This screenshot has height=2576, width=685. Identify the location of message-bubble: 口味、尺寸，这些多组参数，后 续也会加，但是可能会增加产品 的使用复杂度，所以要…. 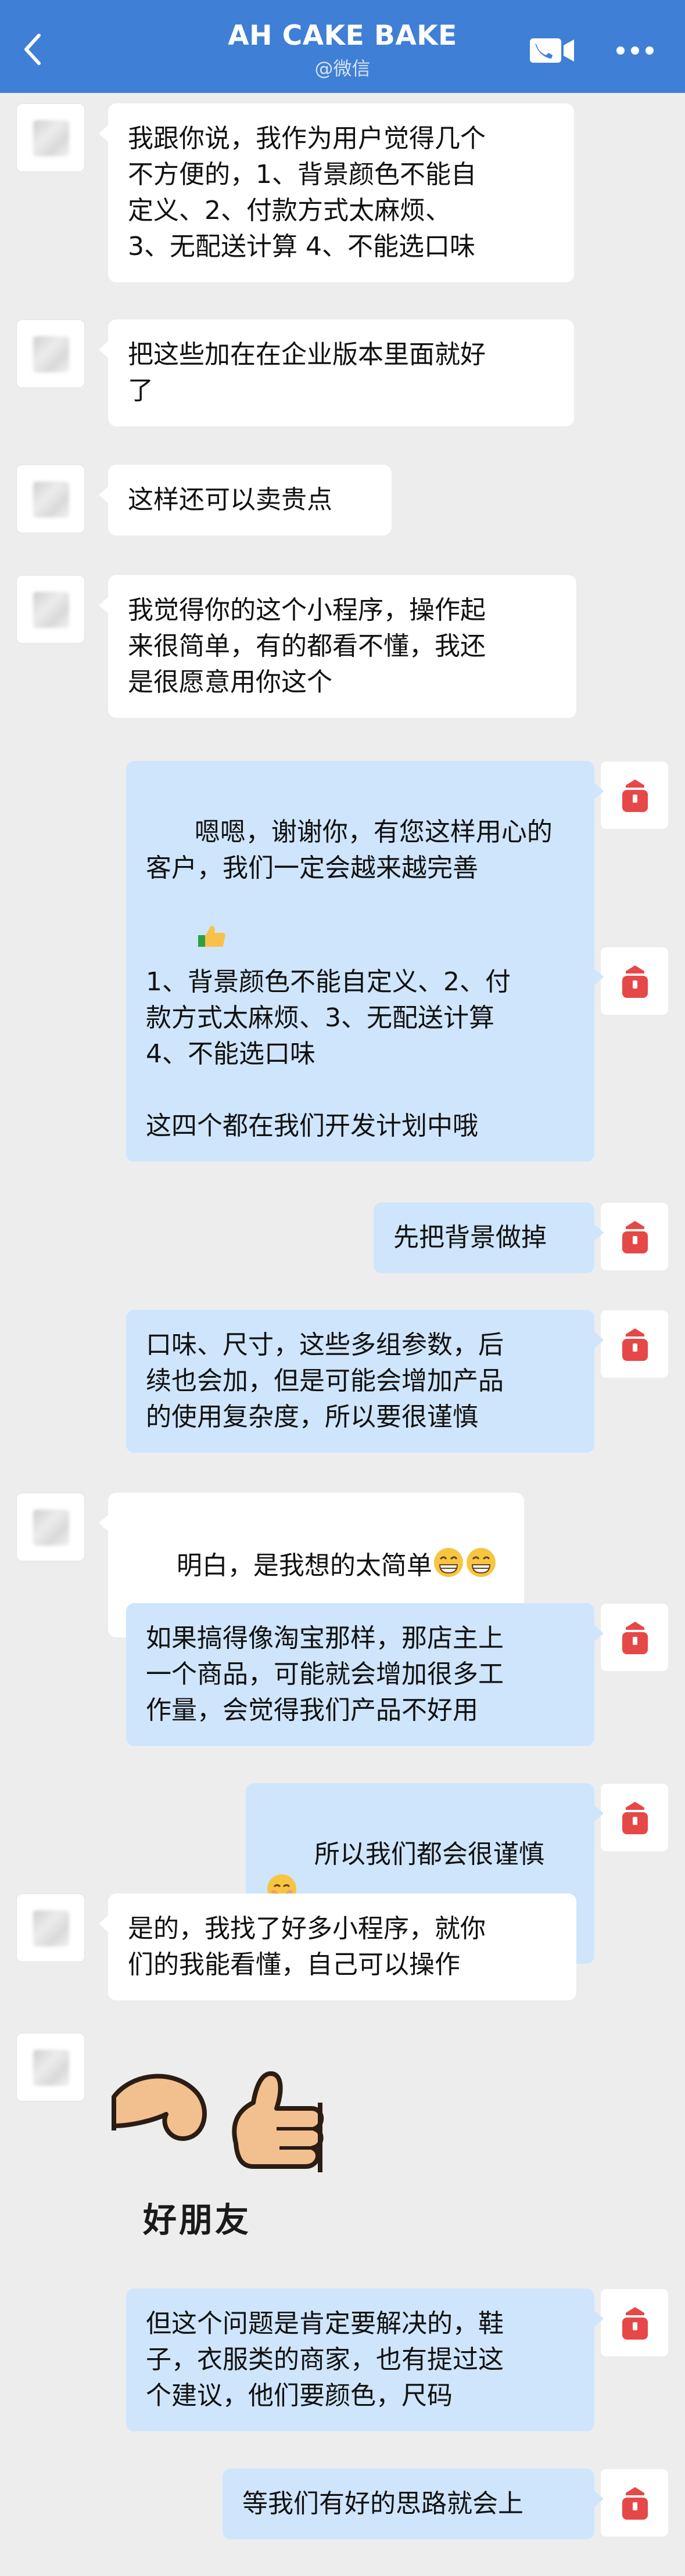
(365, 1381).